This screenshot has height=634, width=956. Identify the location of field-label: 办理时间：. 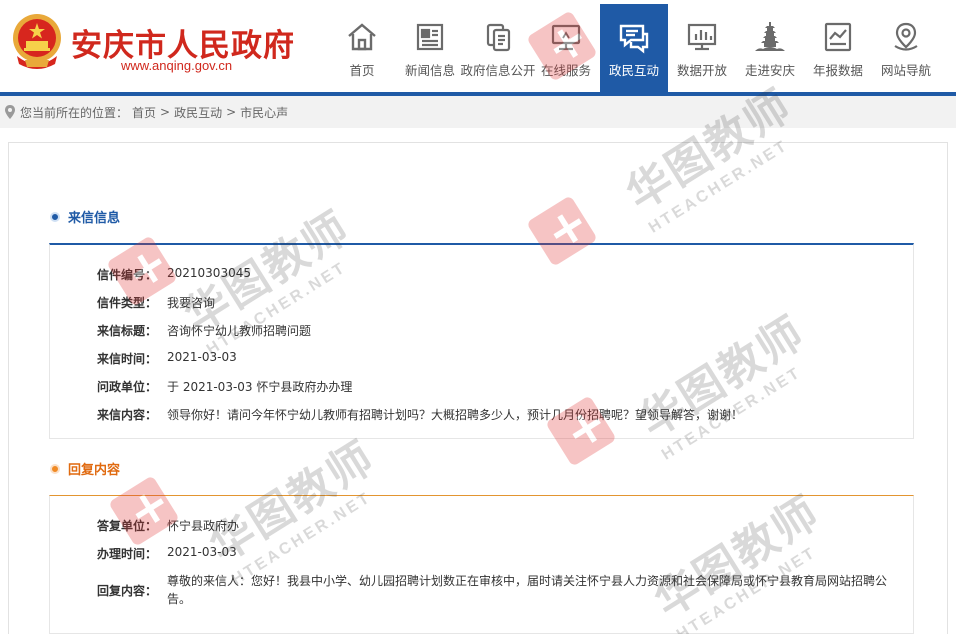
(127, 554).